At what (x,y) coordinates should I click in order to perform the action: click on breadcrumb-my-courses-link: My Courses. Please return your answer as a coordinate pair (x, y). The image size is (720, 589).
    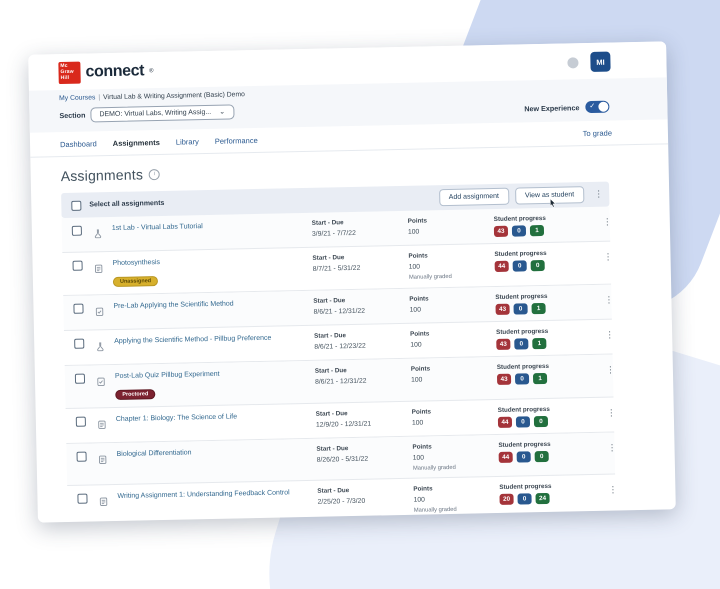
    Looking at the image, I should click on (77, 98).